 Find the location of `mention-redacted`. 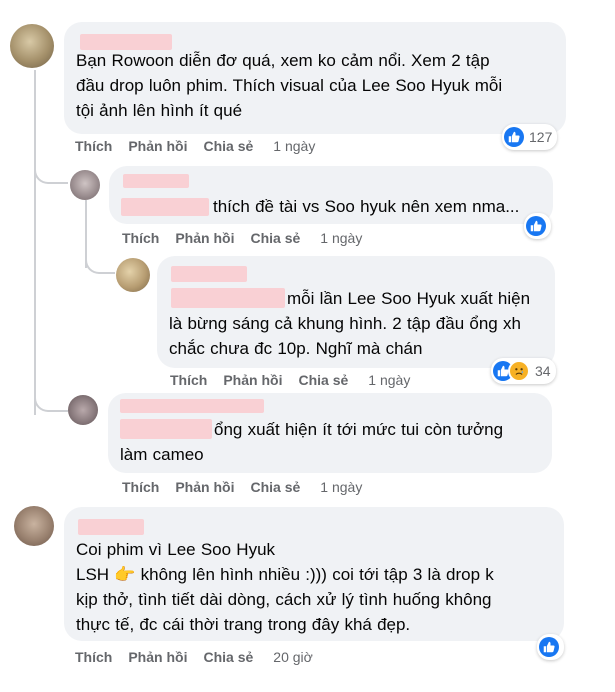

mention-redacted is located at coordinates (165, 207).